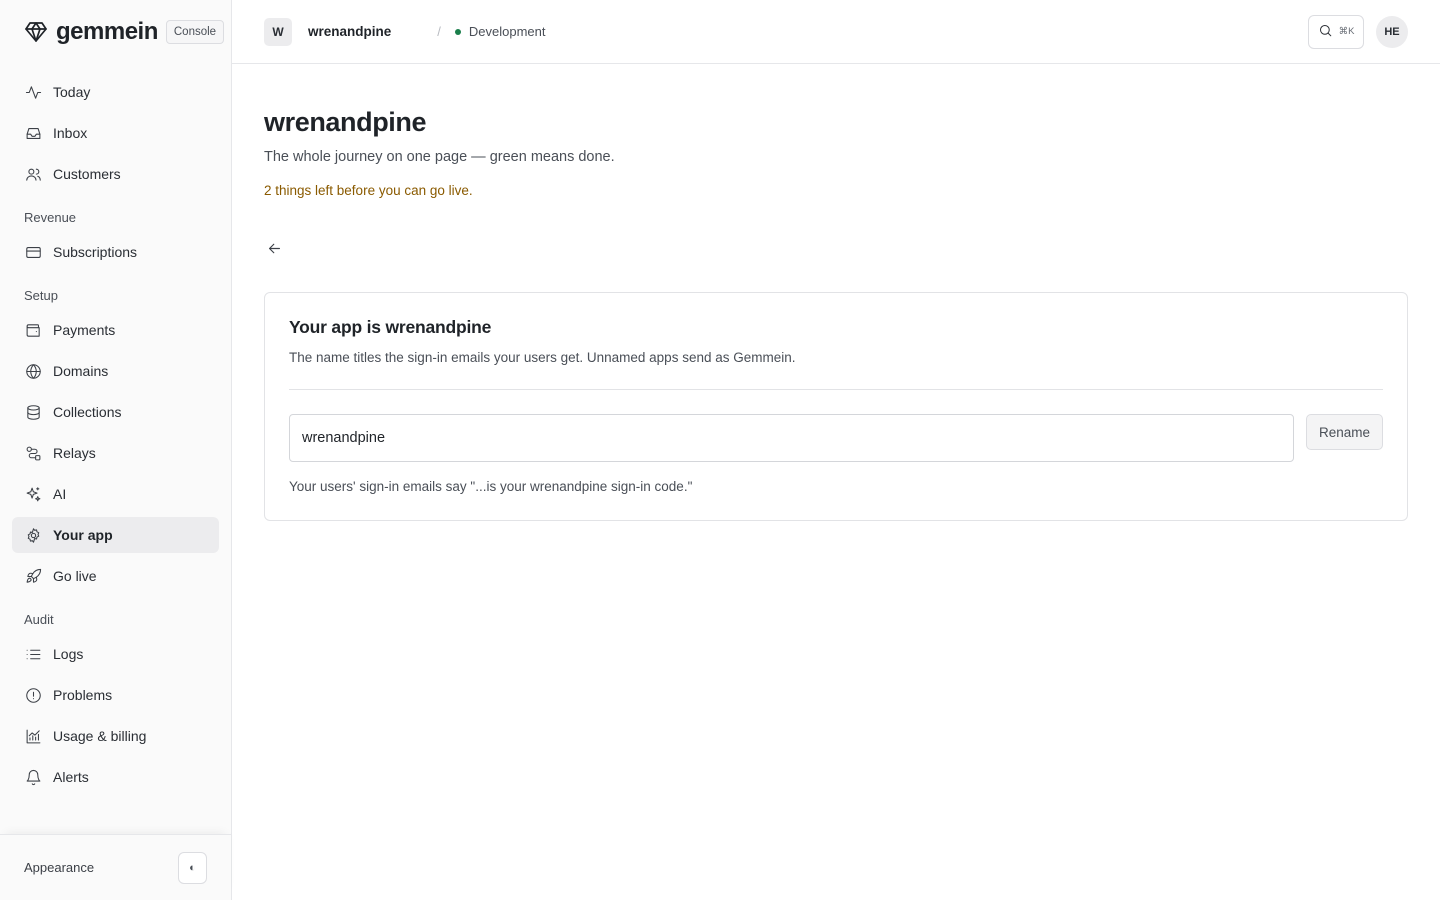  I want to click on gear-icon, so click(33, 535).